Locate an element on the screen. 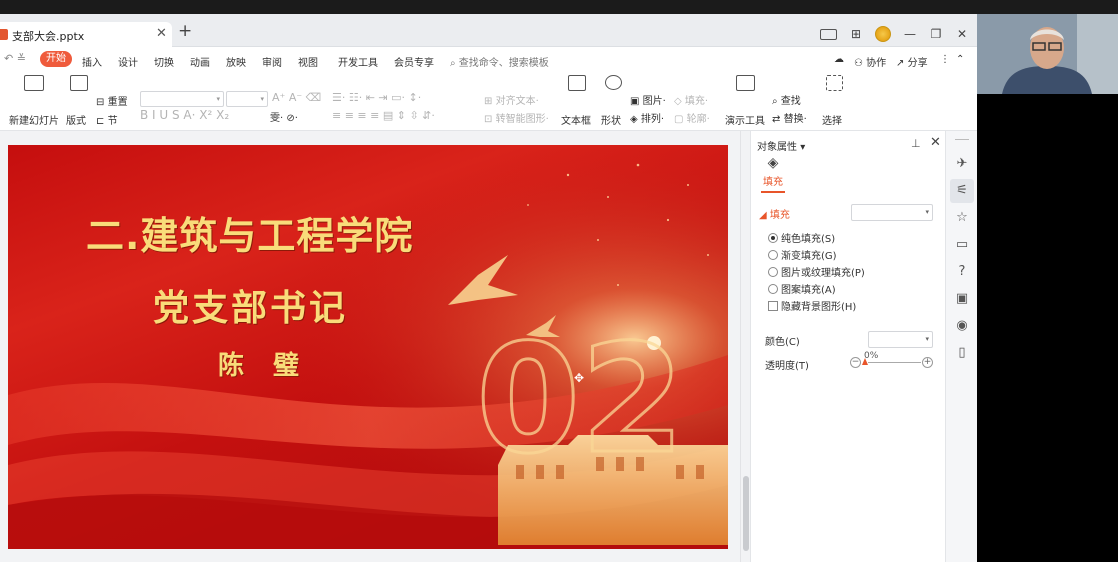 This screenshot has width=1118, height=562. sliders-icon: ⚟ is located at coordinates (962, 191).